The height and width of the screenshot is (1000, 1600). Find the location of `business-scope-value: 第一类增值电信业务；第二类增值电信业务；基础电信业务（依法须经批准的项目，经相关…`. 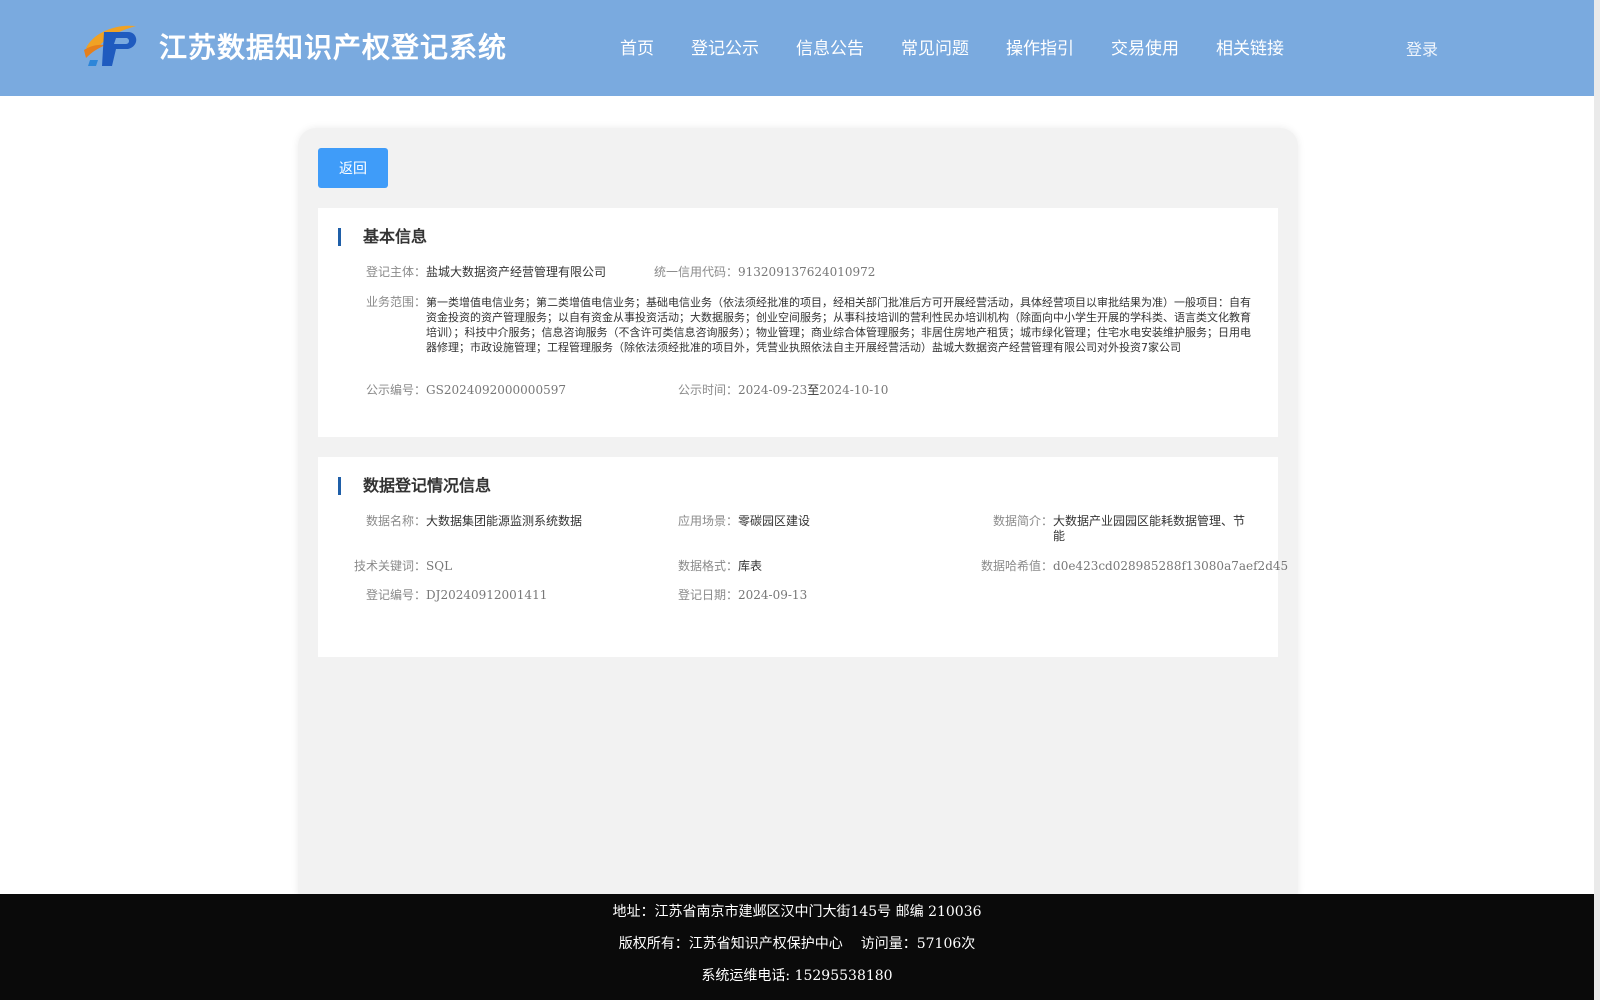

business-scope-value: 第一类增值电信业务；第二类增值电信业务；基础电信业务（依法须经批准的项目，经相关… is located at coordinates (838, 325).